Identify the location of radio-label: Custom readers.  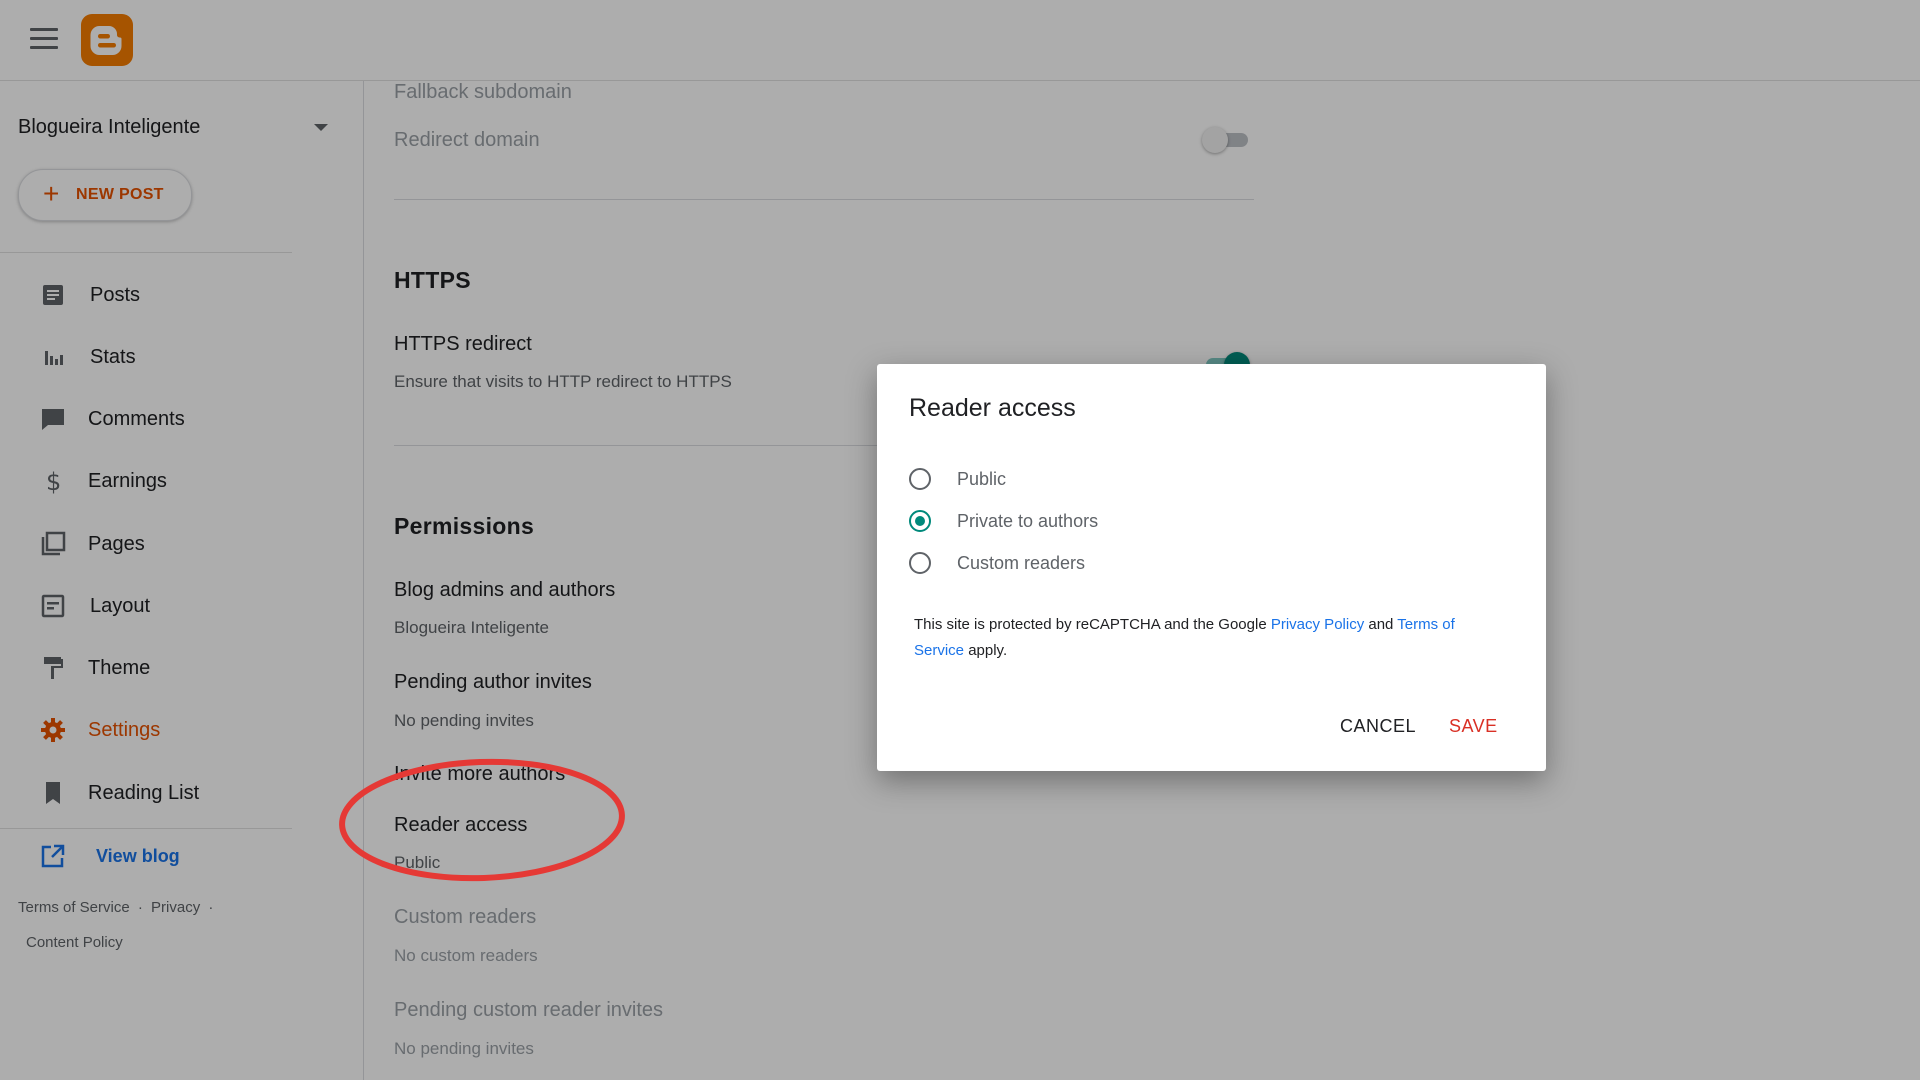
(1021, 563).